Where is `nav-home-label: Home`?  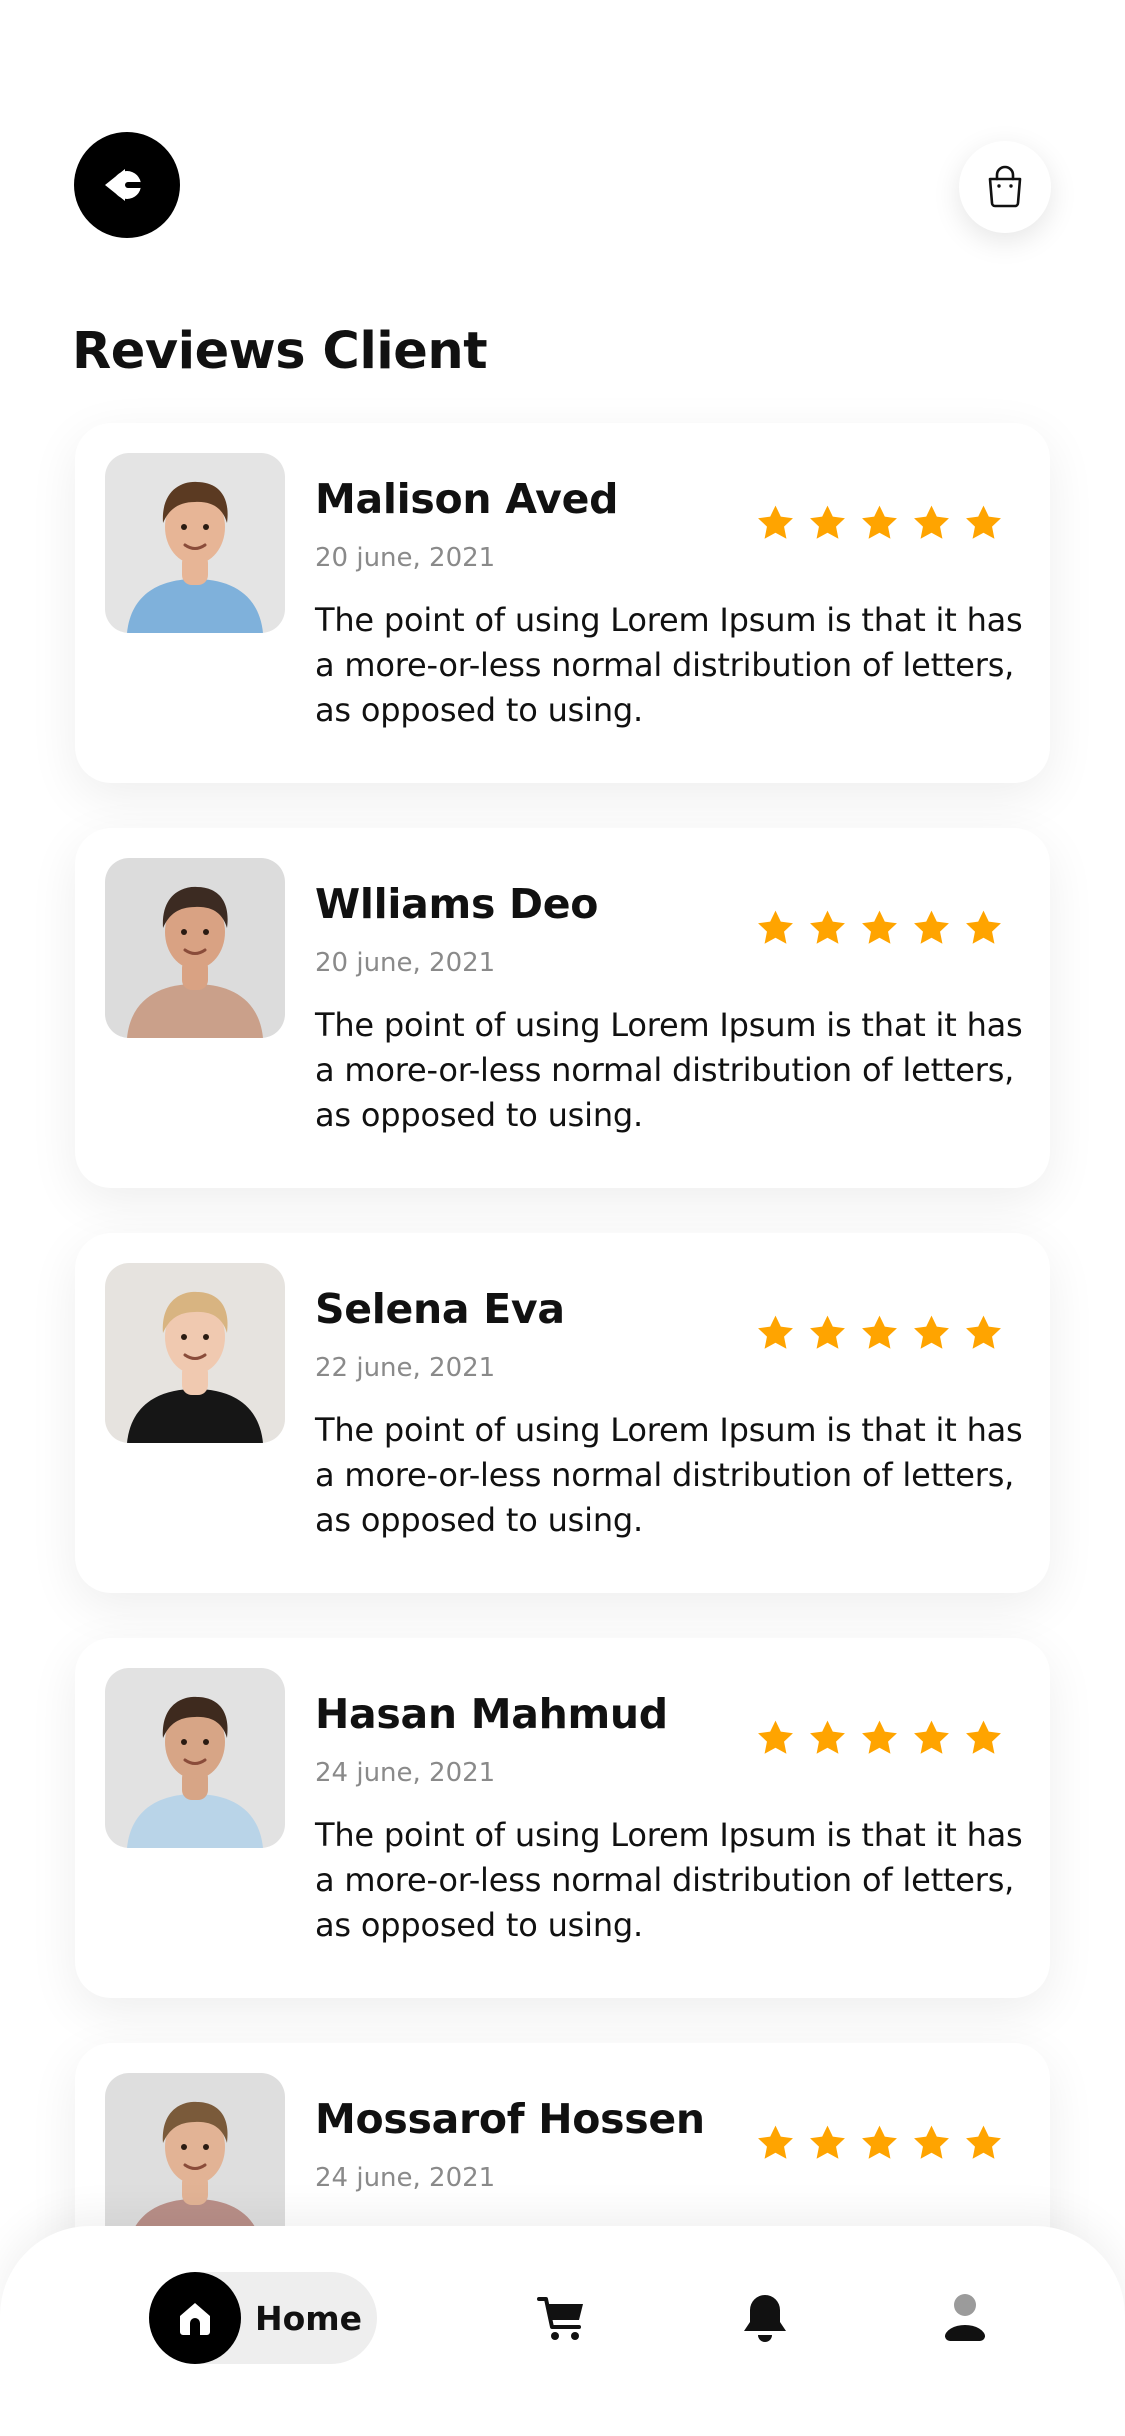 nav-home-label: Home is located at coordinates (309, 2318).